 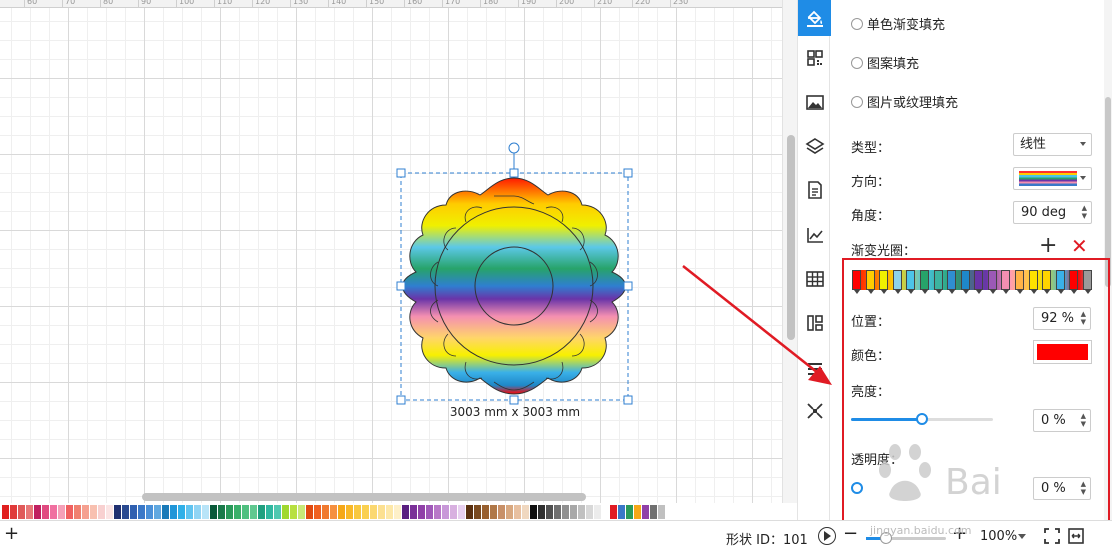 What do you see at coordinates (1022, 536) in the screenshot?
I see `chevron-down-icon` at bounding box center [1022, 536].